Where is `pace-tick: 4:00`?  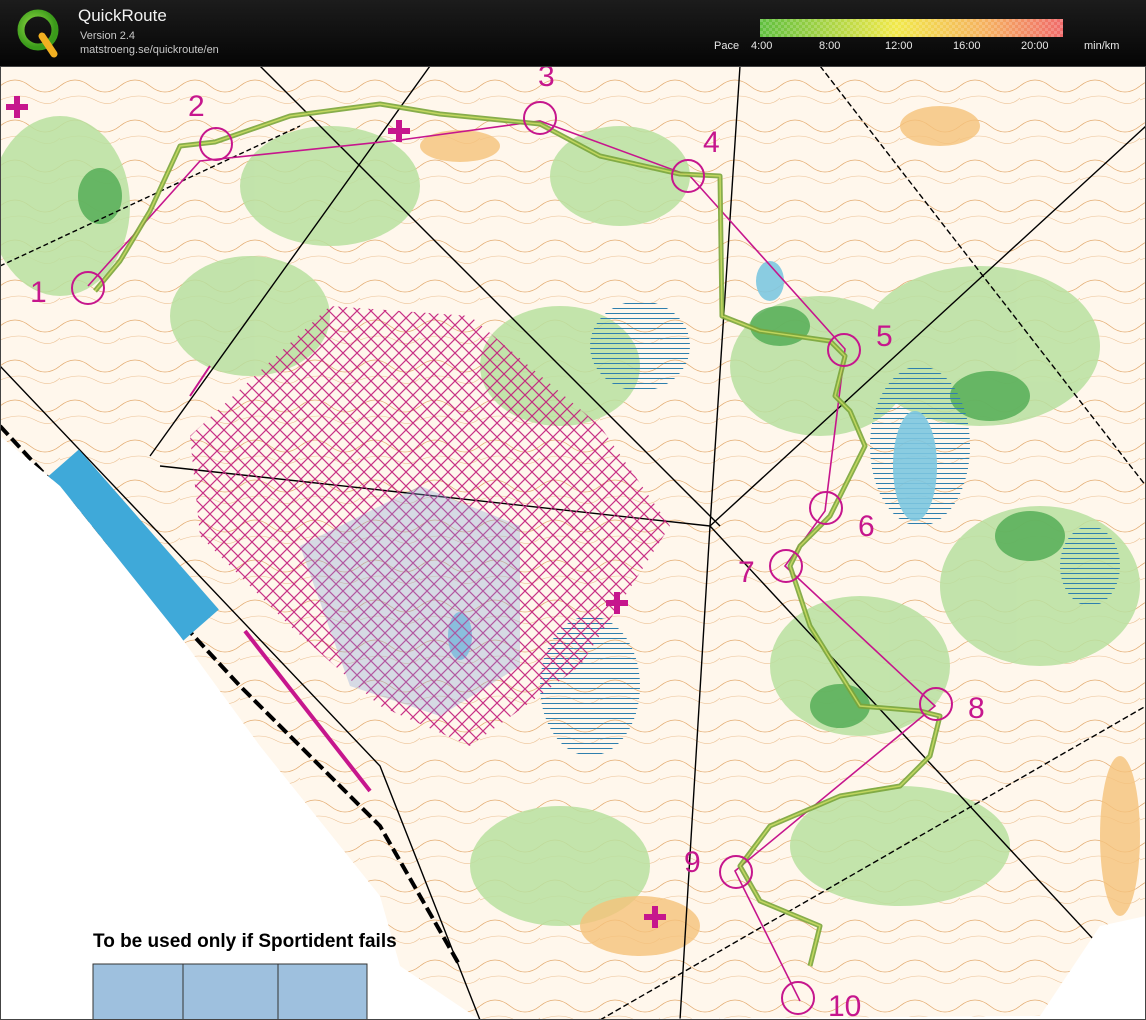 pace-tick: 4:00 is located at coordinates (762, 46).